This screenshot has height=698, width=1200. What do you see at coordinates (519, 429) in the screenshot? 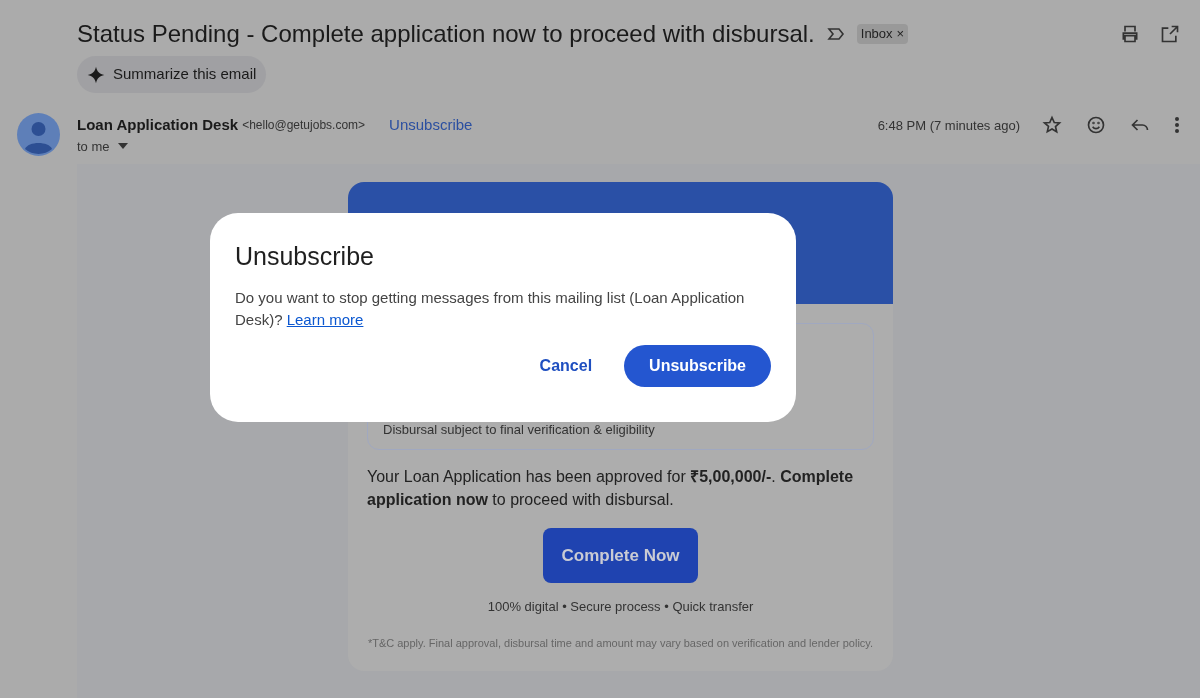
I see `disbursal-note: Disbursal subject to final verification & eligibility` at bounding box center [519, 429].